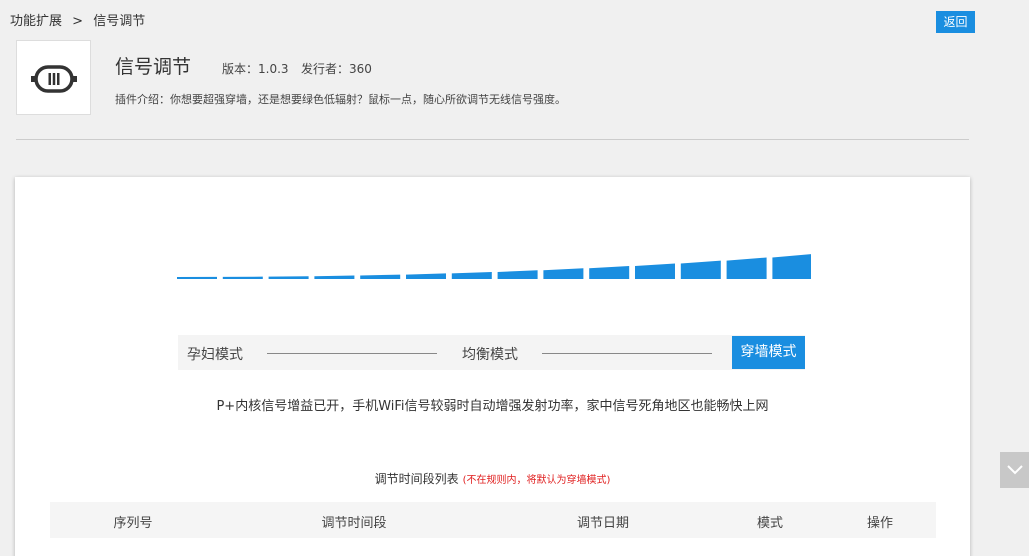 The width and height of the screenshot is (1029, 556). I want to click on breadcrumb-parent: 功能扩展, so click(36, 21).